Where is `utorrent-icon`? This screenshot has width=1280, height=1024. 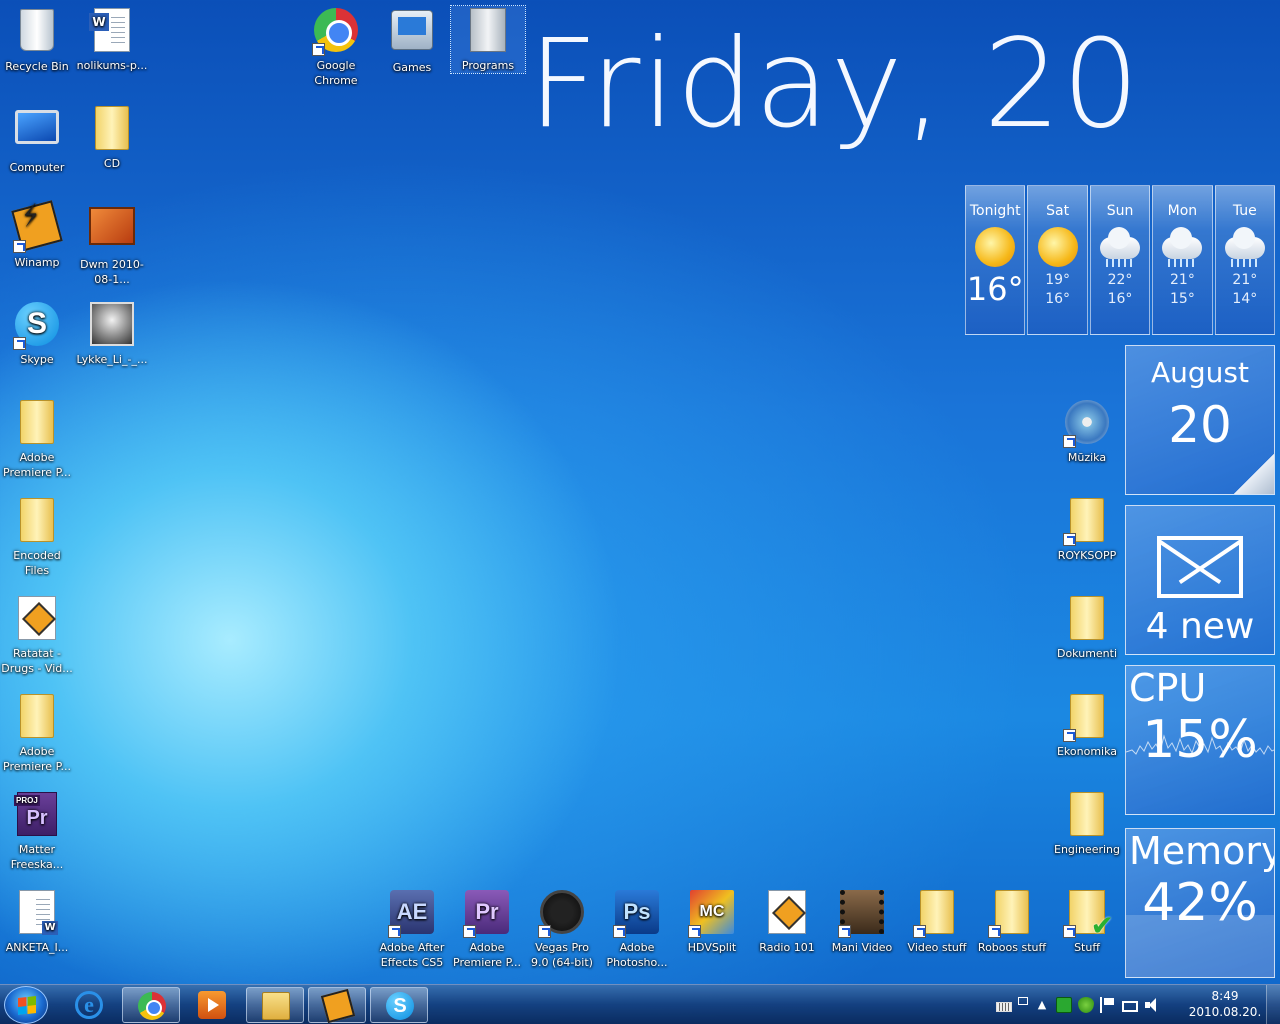 utorrent-icon is located at coordinates (1064, 1005).